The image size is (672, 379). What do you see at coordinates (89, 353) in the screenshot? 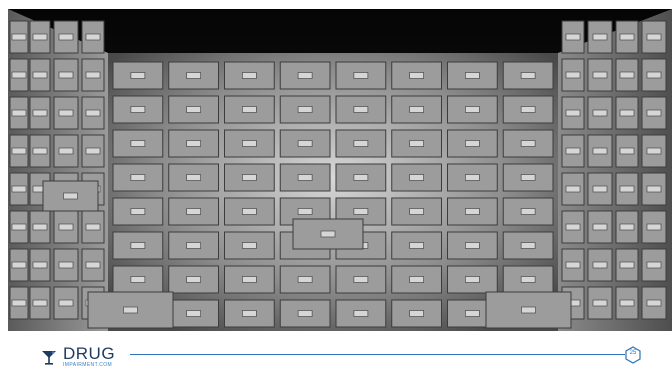
I see `logo-wordmark: DRUG` at bounding box center [89, 353].